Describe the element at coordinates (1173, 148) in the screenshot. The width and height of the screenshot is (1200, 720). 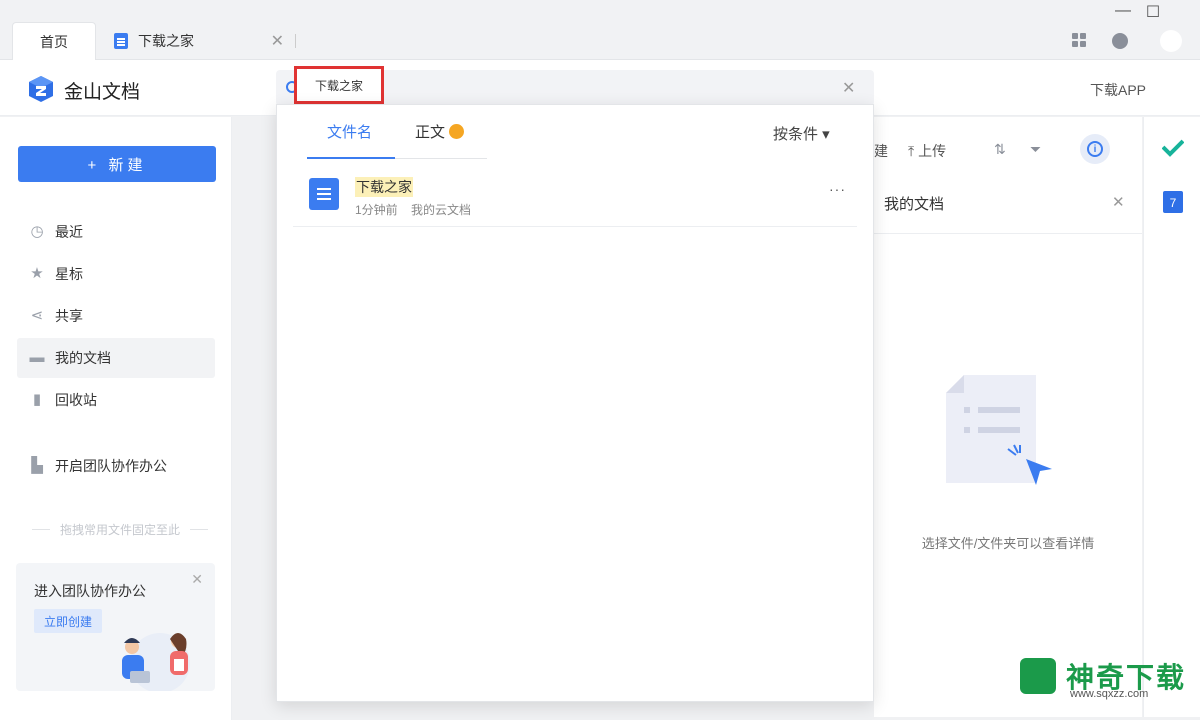
I see `check-app-icon` at that location.